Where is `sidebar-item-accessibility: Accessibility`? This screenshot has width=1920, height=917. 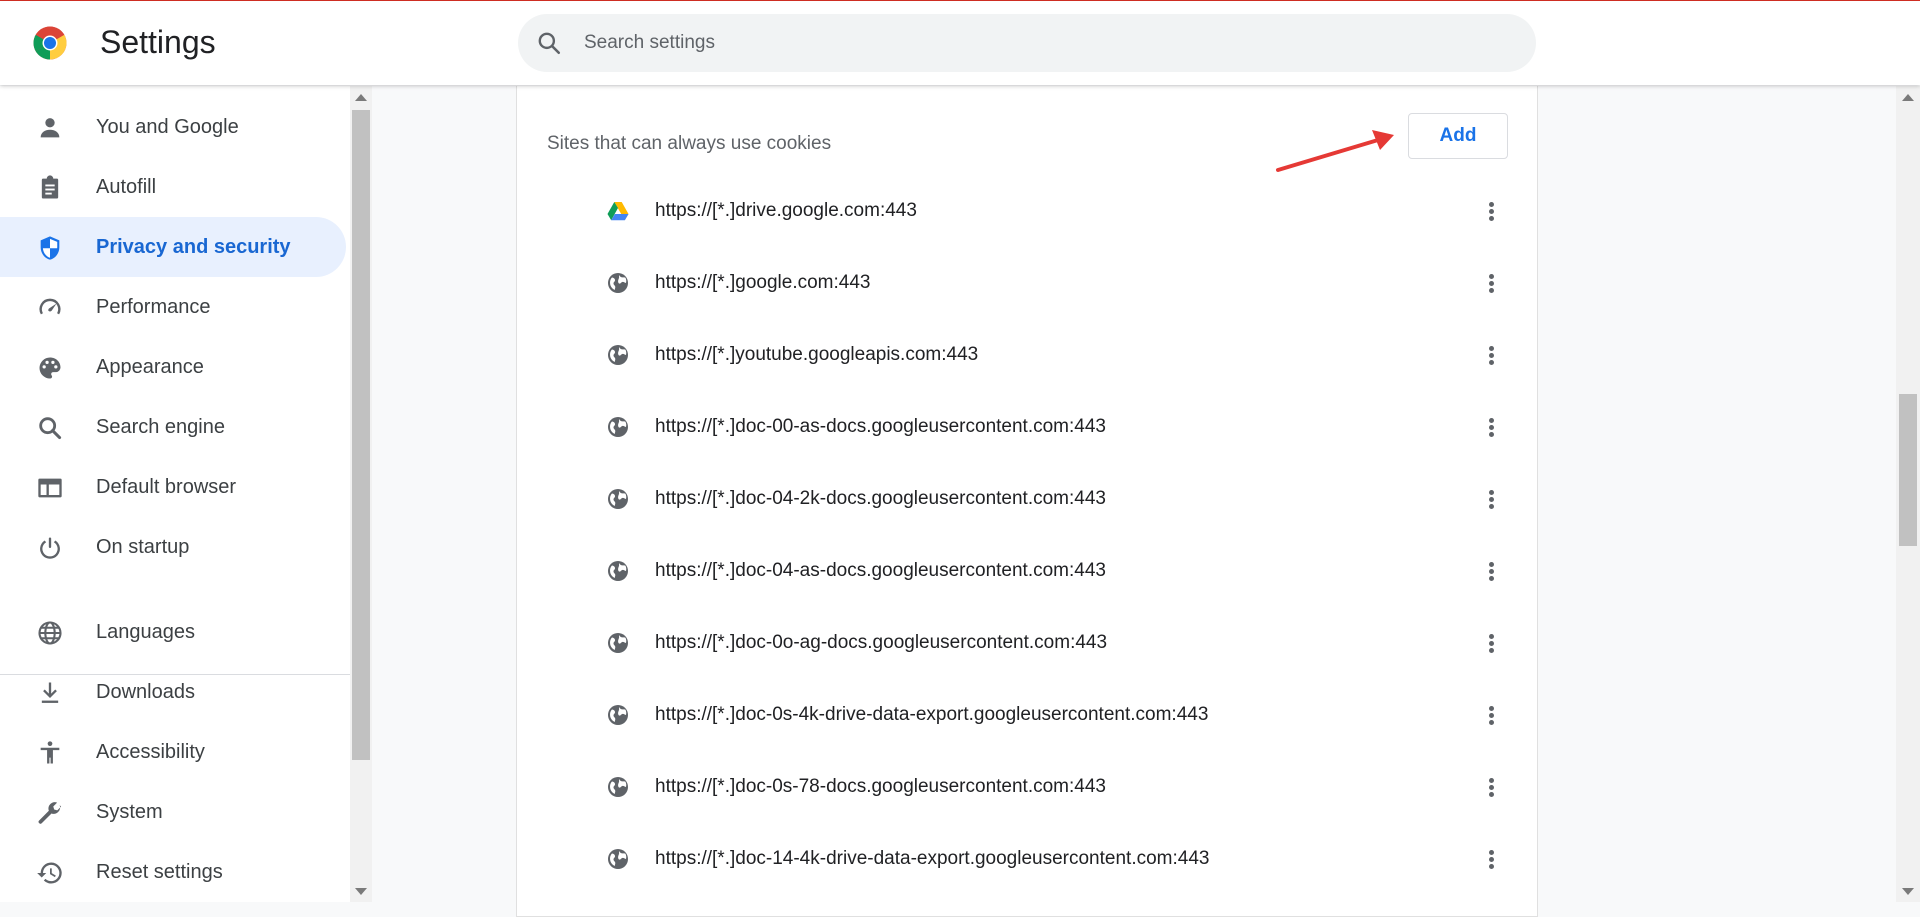
sidebar-item-accessibility: Accessibility is located at coordinates (173, 752).